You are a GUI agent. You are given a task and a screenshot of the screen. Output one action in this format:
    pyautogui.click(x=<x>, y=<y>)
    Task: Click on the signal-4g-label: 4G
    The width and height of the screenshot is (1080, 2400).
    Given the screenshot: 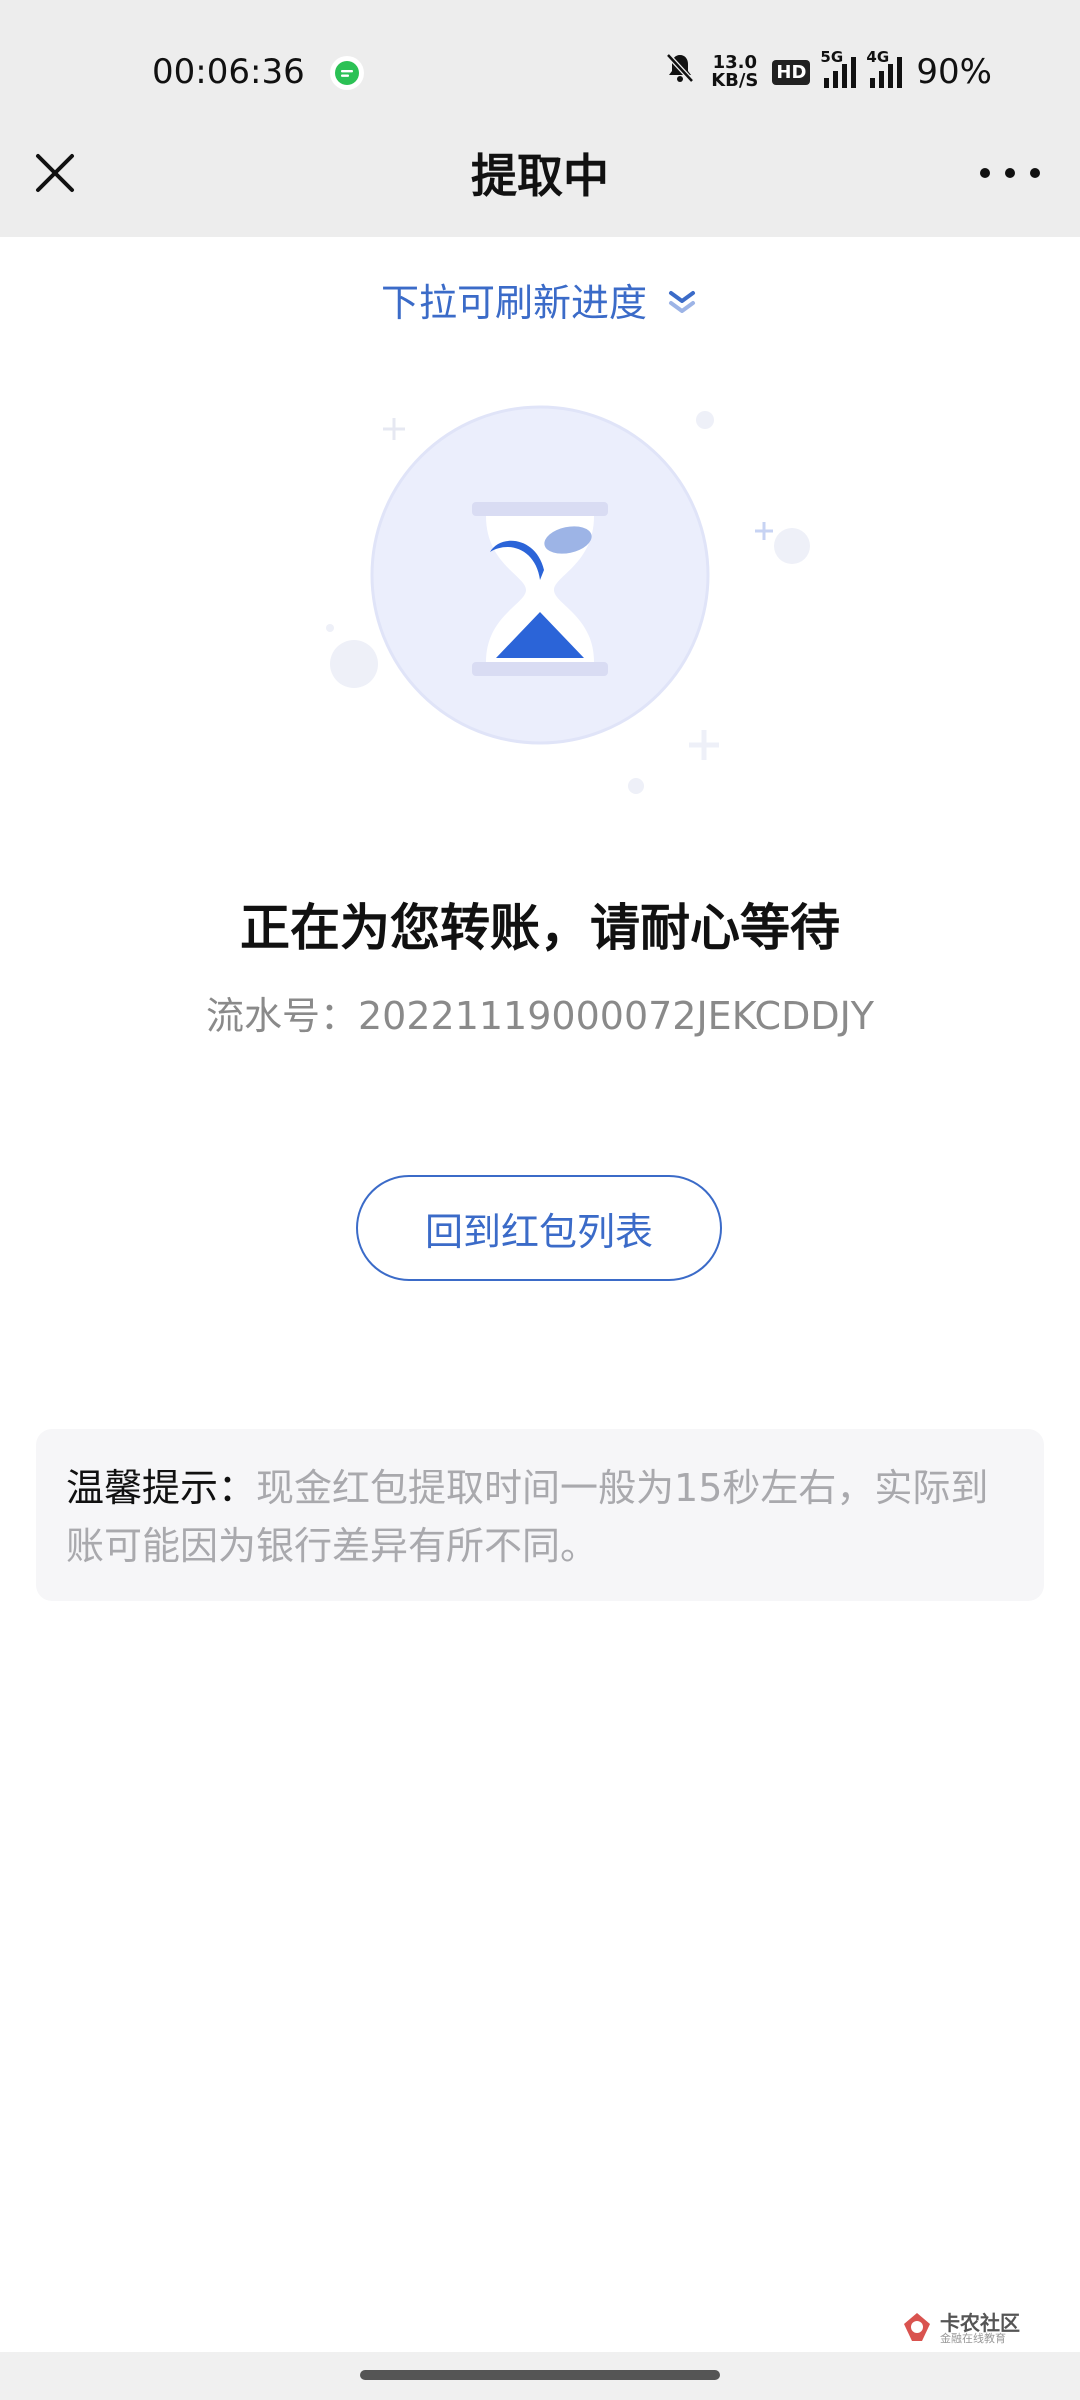 What is the action you would take?
    pyautogui.click(x=878, y=57)
    